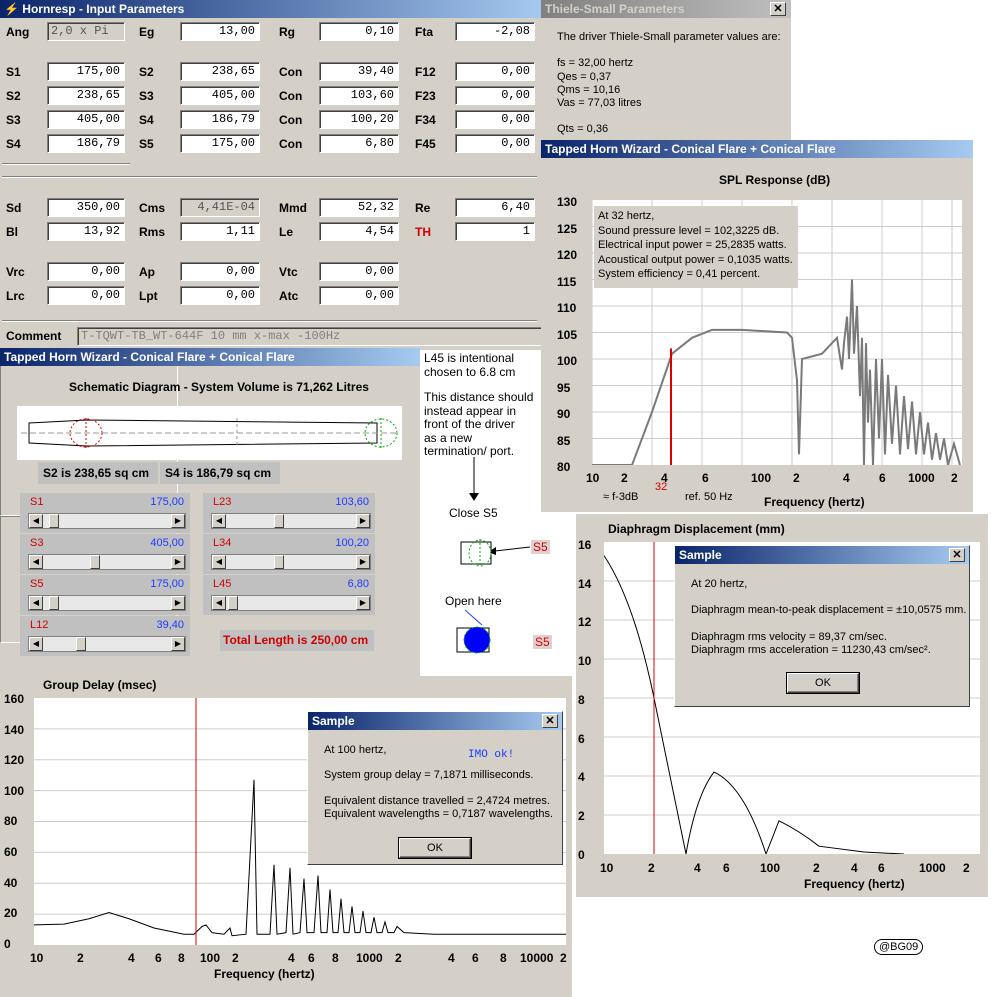 The image size is (997, 997). I want to click on slider-value: 175,00, so click(167, 584).